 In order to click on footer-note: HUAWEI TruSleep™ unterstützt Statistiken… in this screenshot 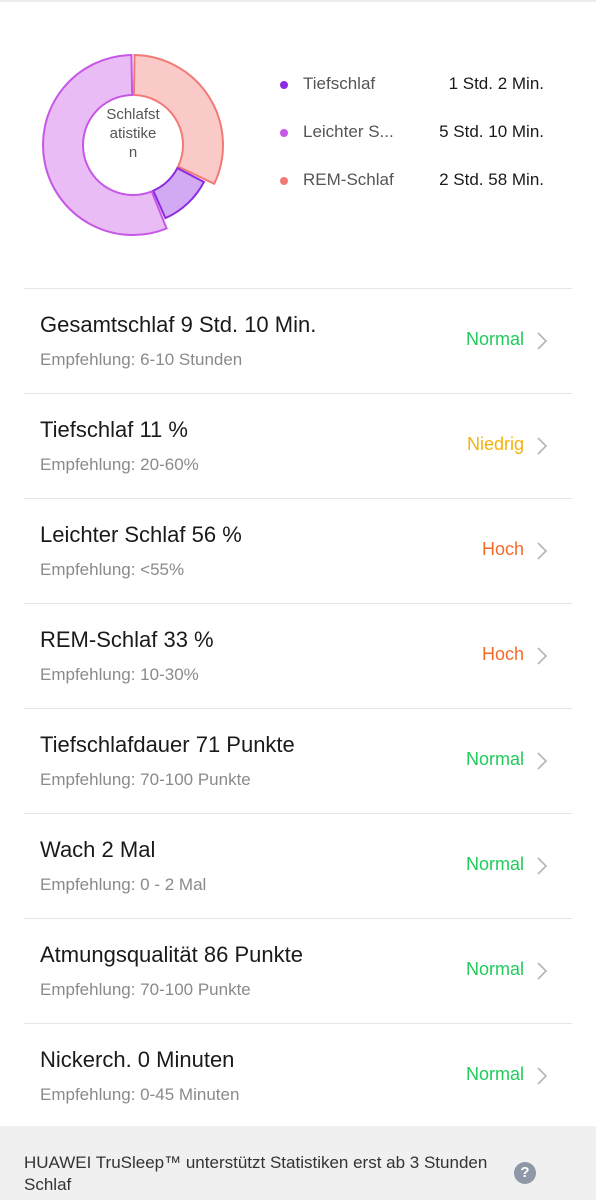, I will do `click(298, 1163)`.